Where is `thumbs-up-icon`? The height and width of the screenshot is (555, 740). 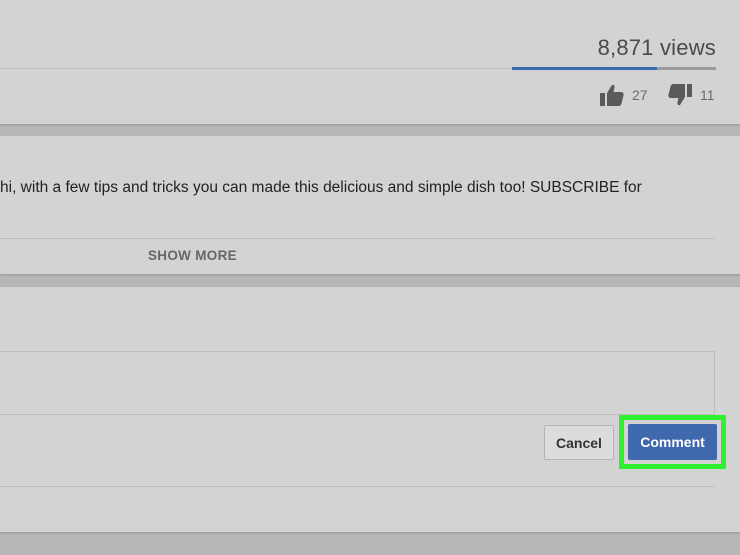 thumbs-up-icon is located at coordinates (612, 95).